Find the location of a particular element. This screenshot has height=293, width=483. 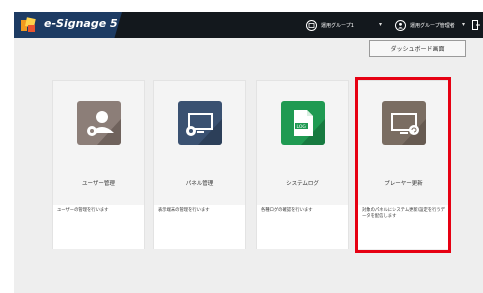

card-description: 表示端末の管理を行います is located at coordinates (199, 227).